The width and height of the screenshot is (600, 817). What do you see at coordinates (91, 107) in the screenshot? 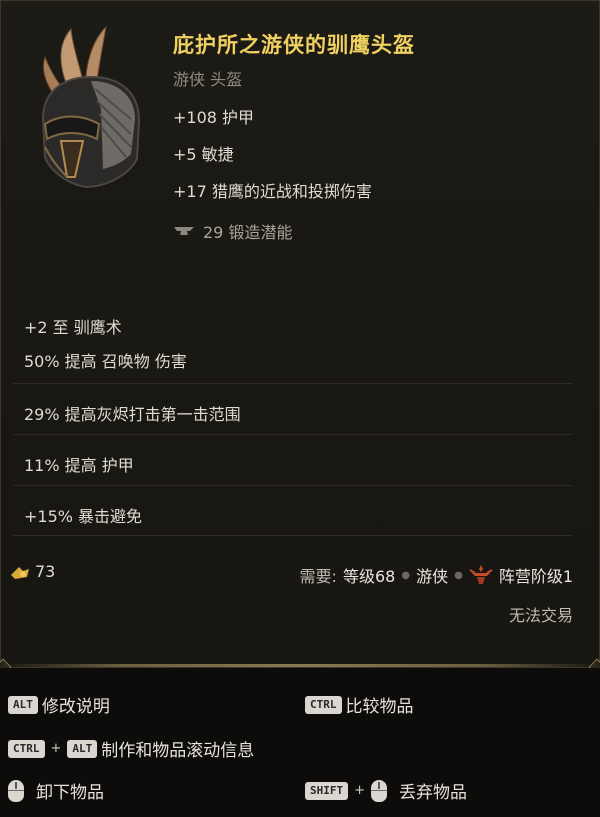
I see `helmet-icon` at bounding box center [91, 107].